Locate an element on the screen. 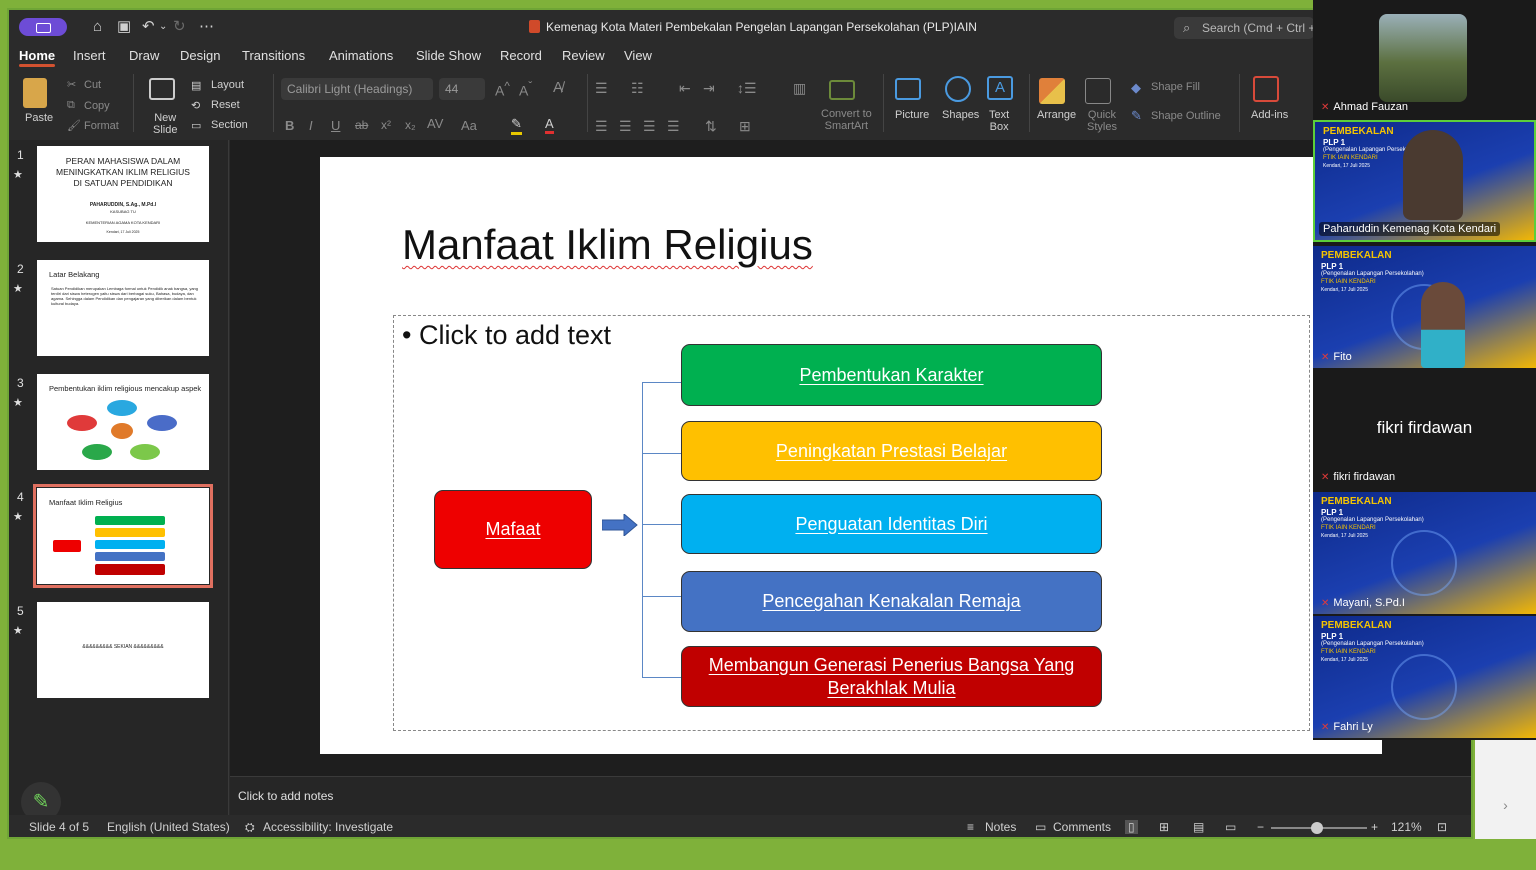  ribbon-separator is located at coordinates (1029, 103).